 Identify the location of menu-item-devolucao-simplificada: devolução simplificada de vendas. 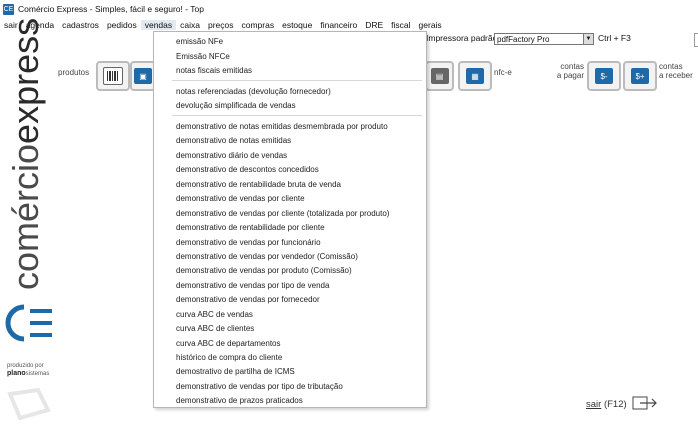
(236, 105).